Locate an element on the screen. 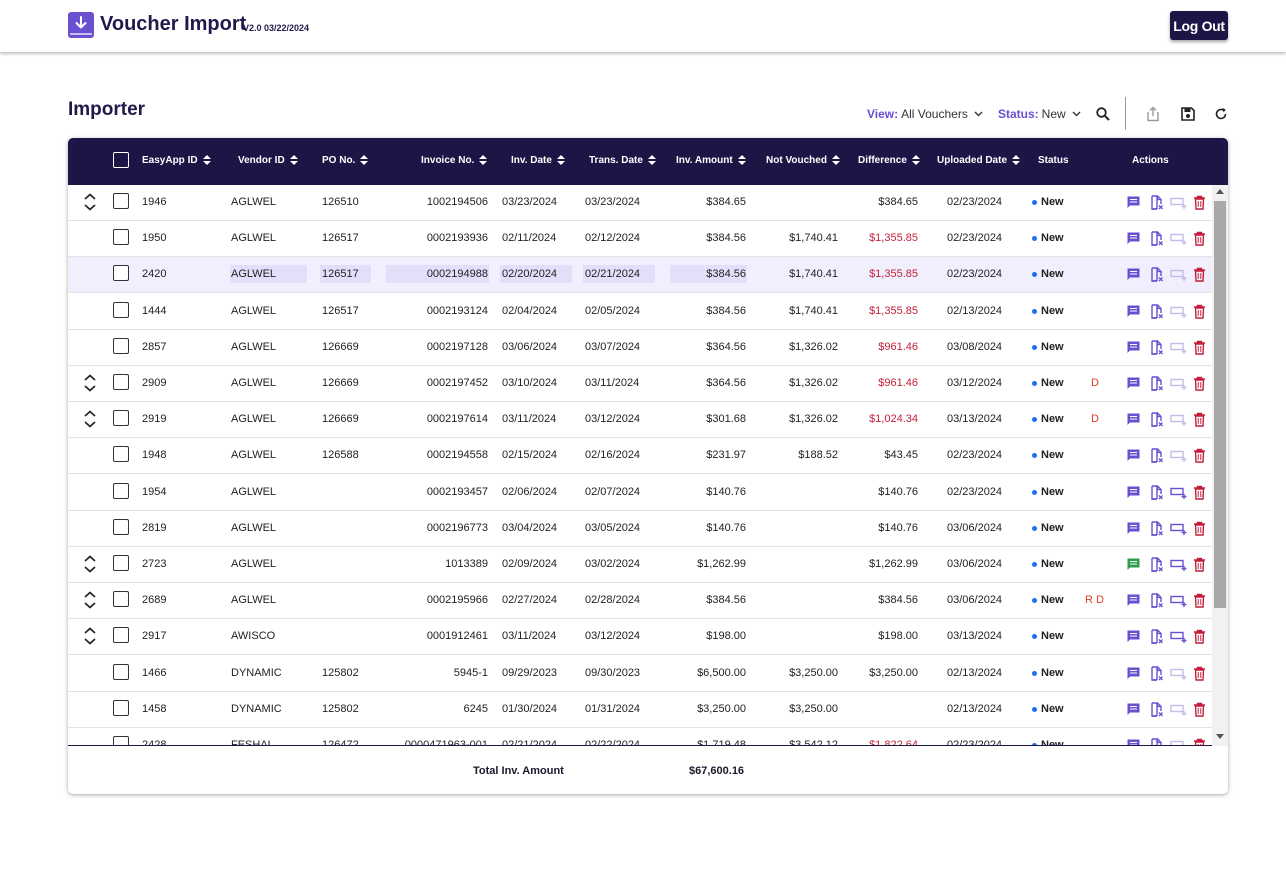 This screenshot has width=1286, height=887. column-header-easyapp-id: EasyApp ID is located at coordinates (176, 160).